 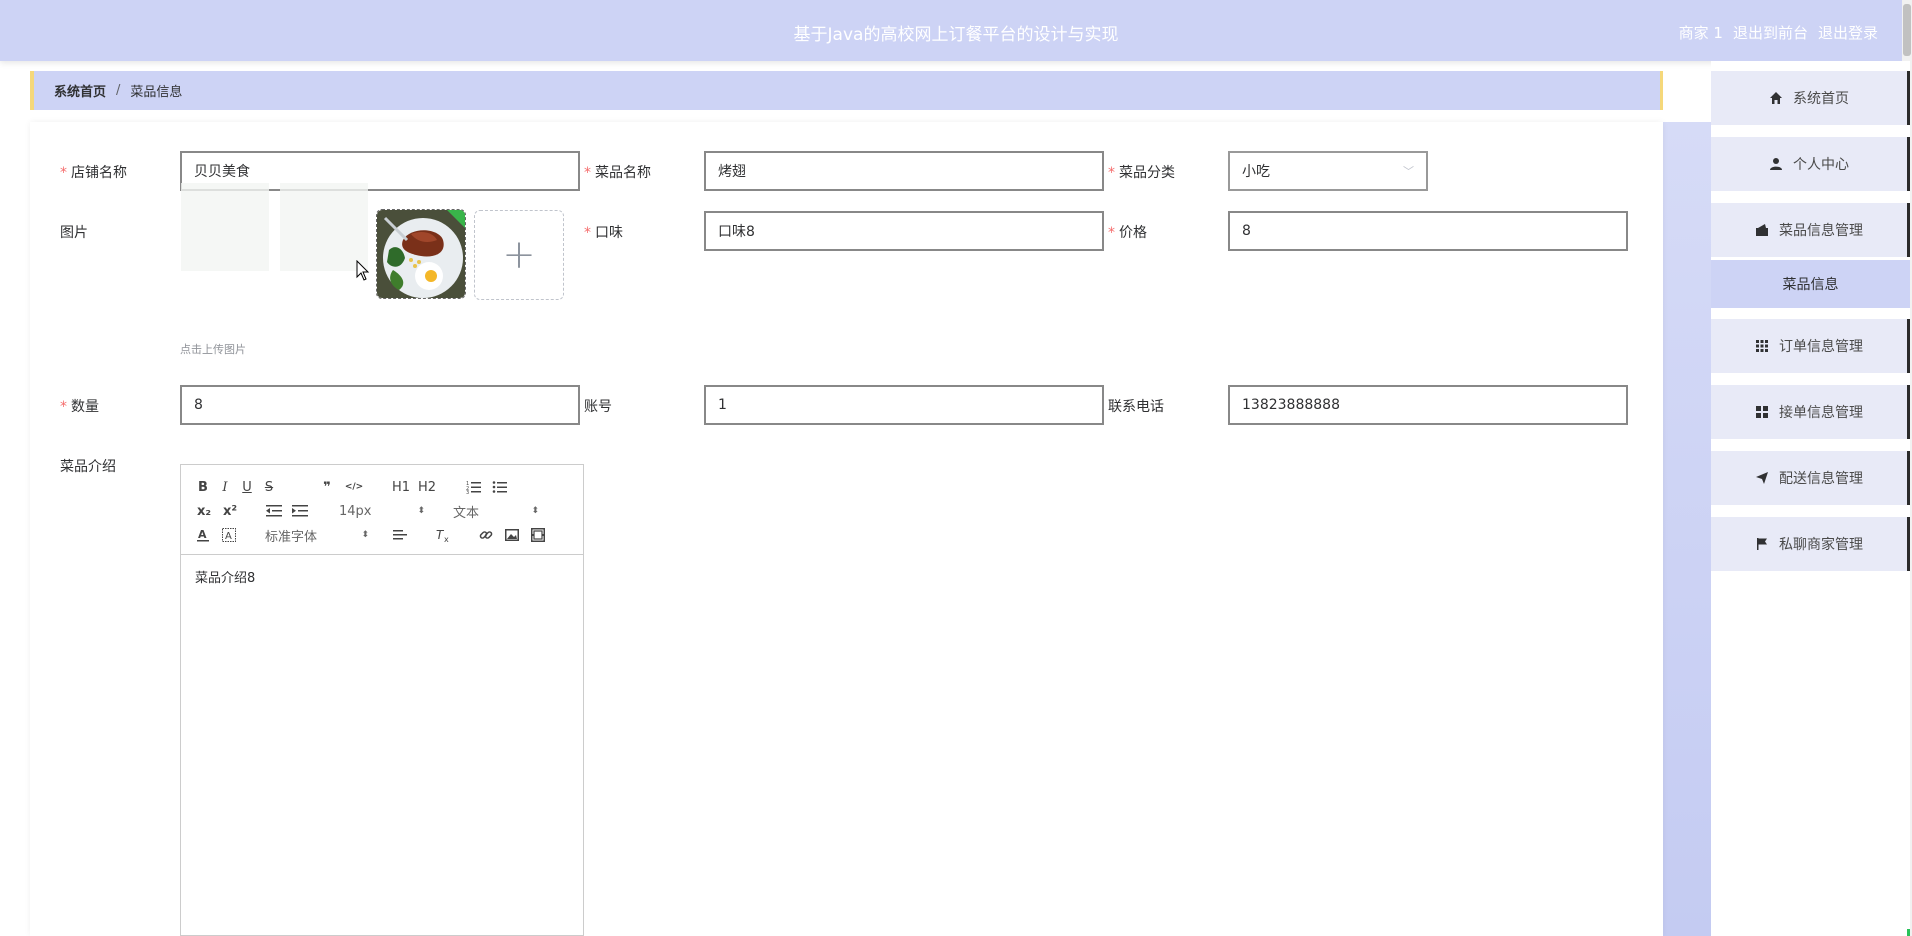 I want to click on sidebar-item-label: 个人中心, so click(x=1821, y=165).